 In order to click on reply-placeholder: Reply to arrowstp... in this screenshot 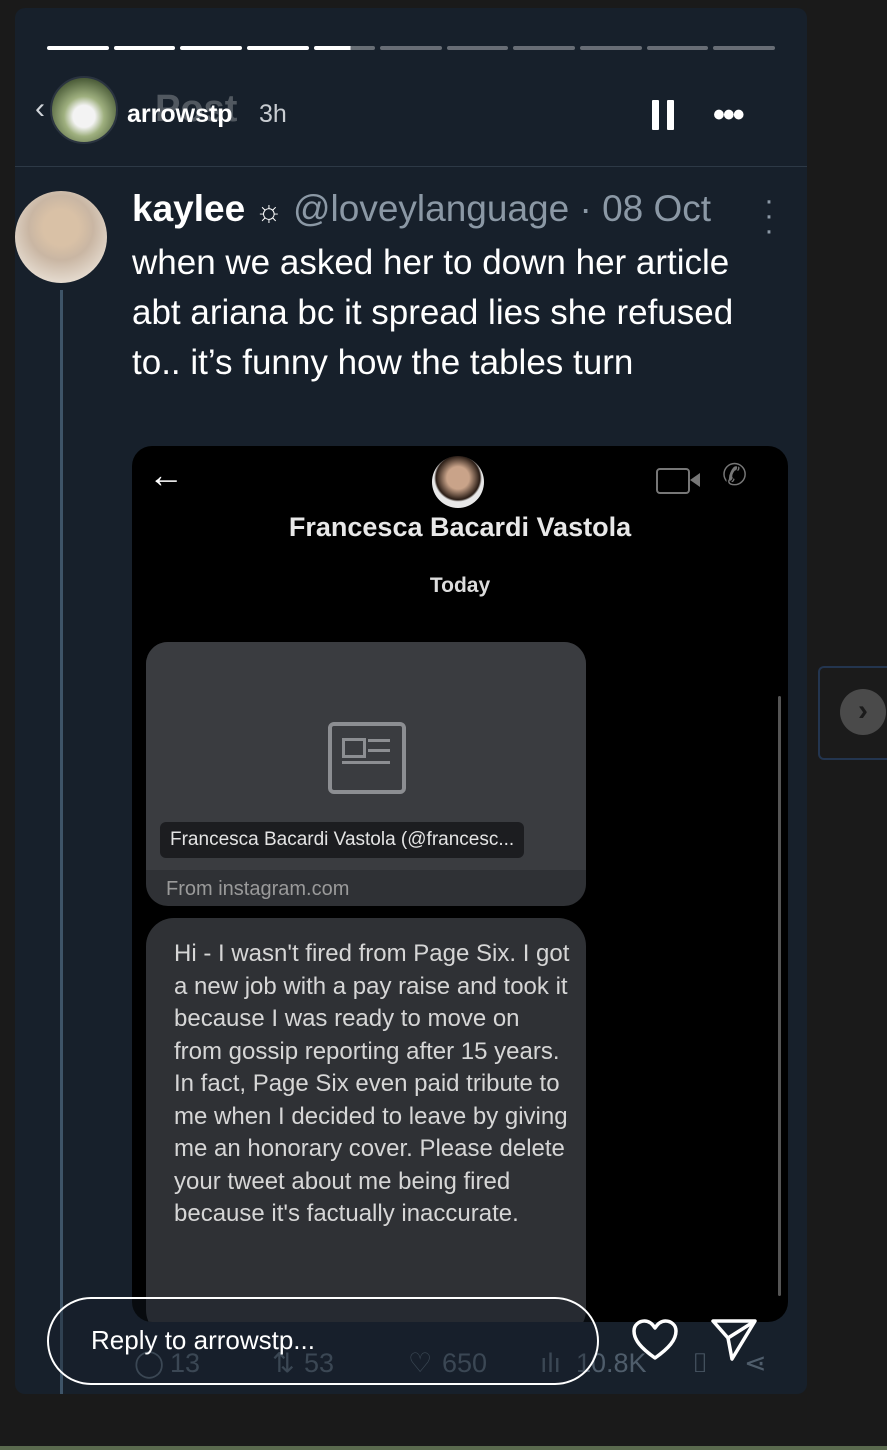, I will do `click(203, 1340)`.